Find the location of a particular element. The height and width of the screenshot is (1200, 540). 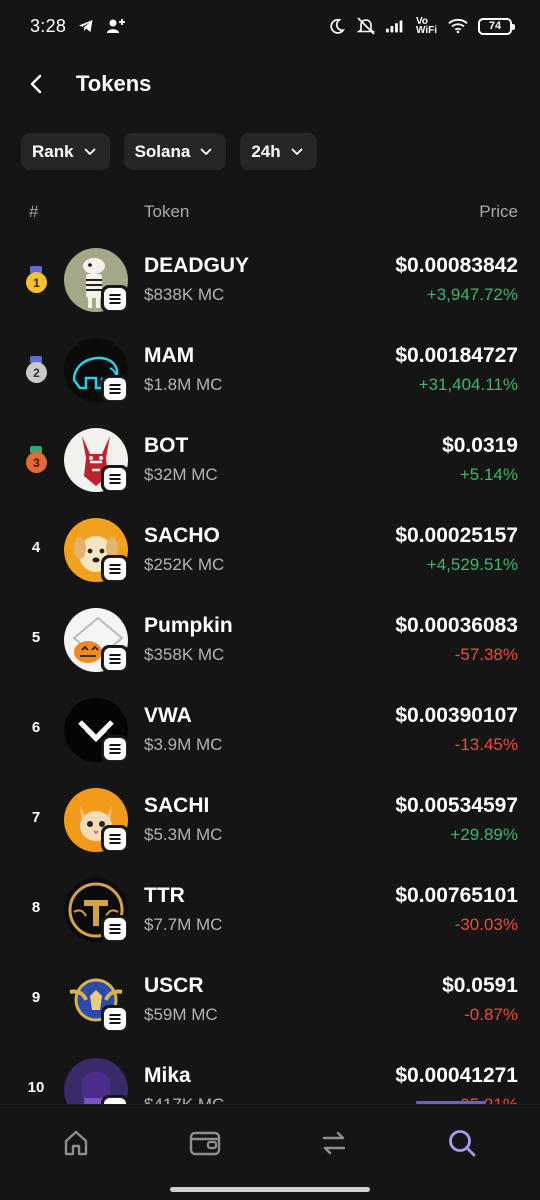

token-row: 8 TTR $7.7M MC $0.00765101 -30.03% is located at coordinates (270, 911).